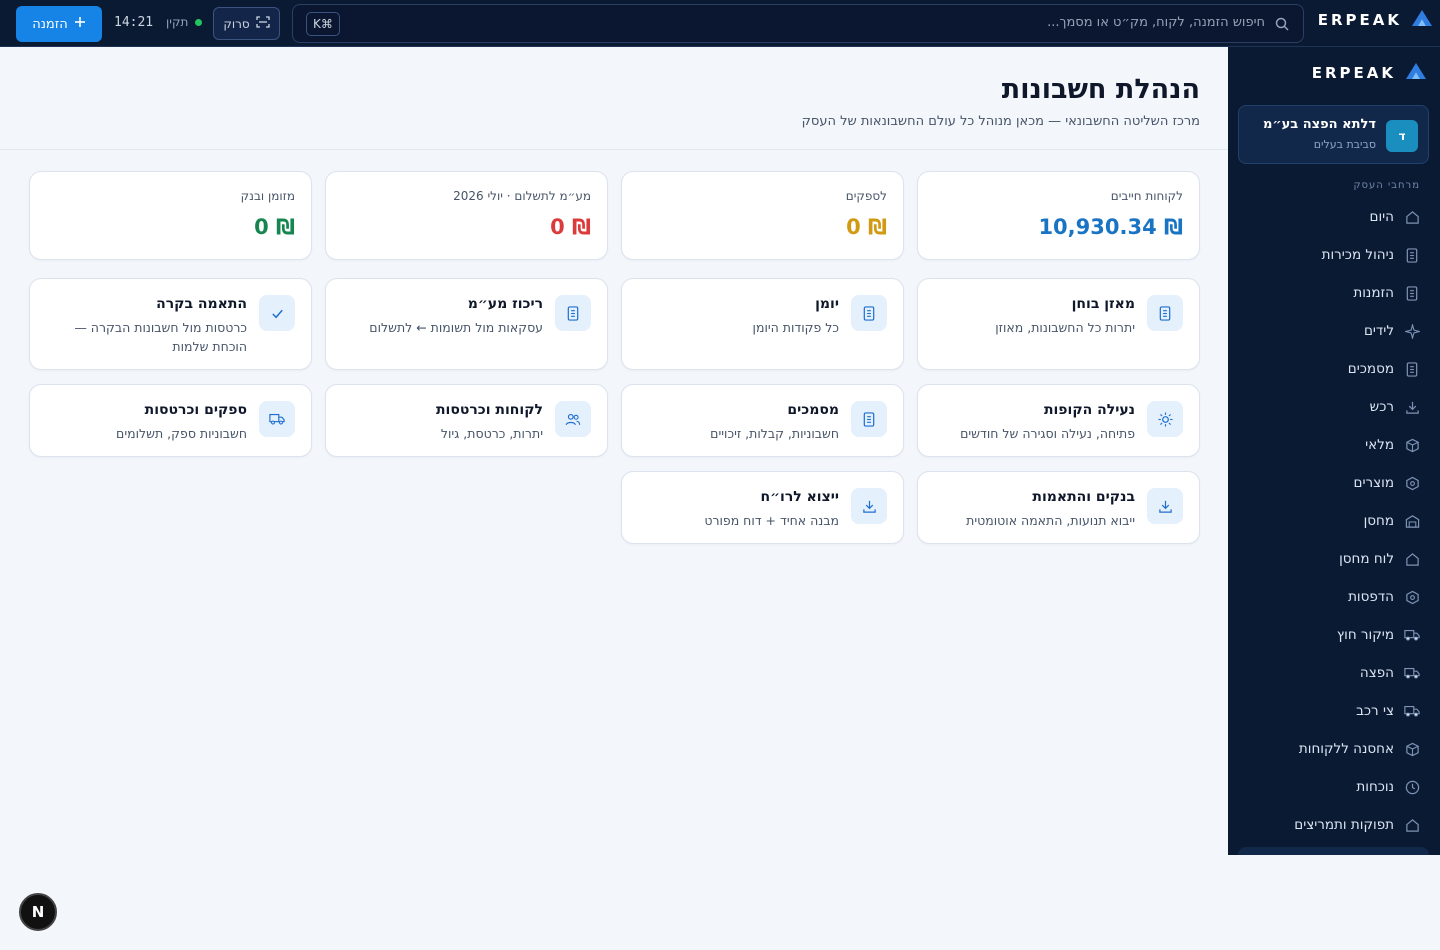 This screenshot has height=950, width=1440. What do you see at coordinates (1334, 673) in the screenshot?
I see `sidebar-item: הפצה` at bounding box center [1334, 673].